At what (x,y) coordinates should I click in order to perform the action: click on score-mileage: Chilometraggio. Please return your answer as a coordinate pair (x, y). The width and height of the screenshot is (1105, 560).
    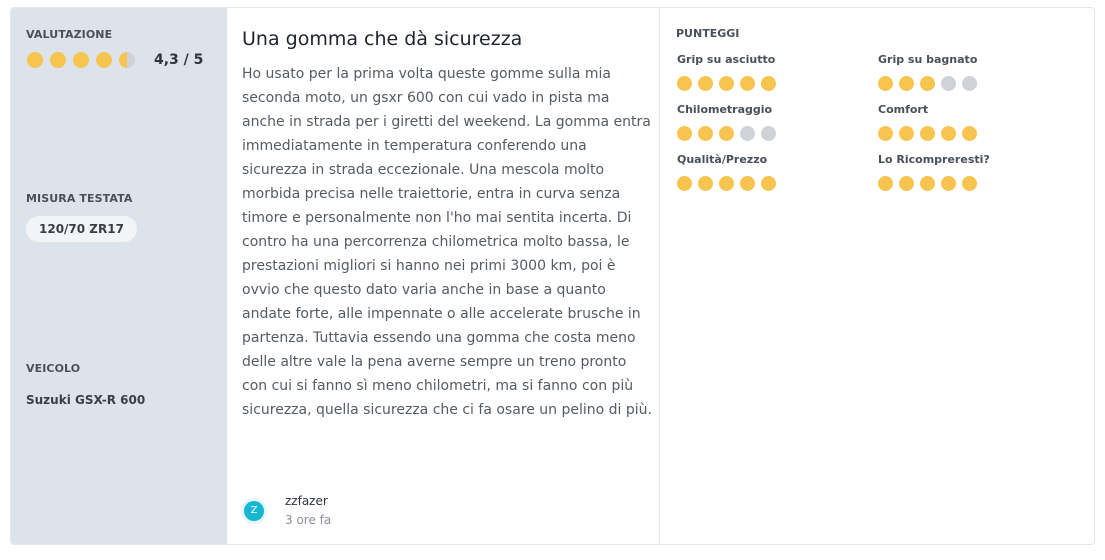
    Looking at the image, I should click on (777, 124).